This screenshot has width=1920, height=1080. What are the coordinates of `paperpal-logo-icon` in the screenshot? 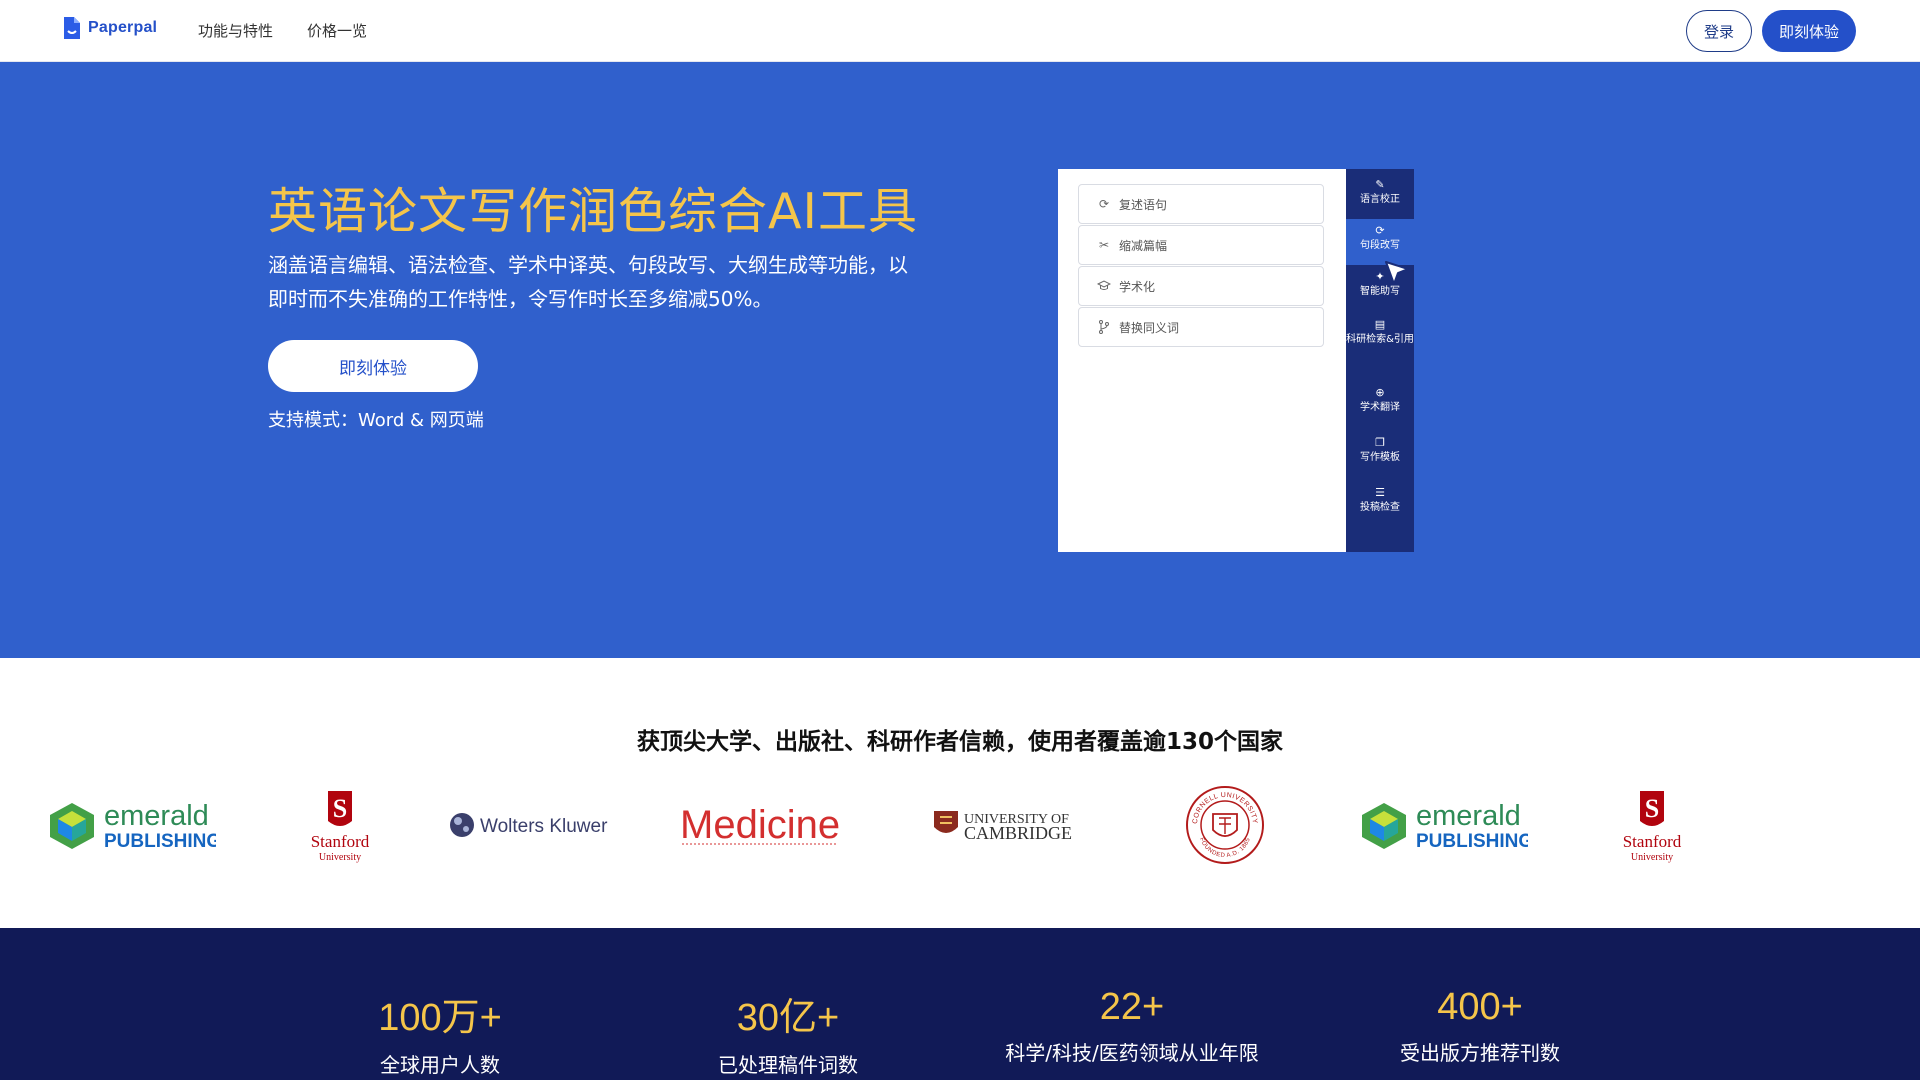 It's located at (72, 28).